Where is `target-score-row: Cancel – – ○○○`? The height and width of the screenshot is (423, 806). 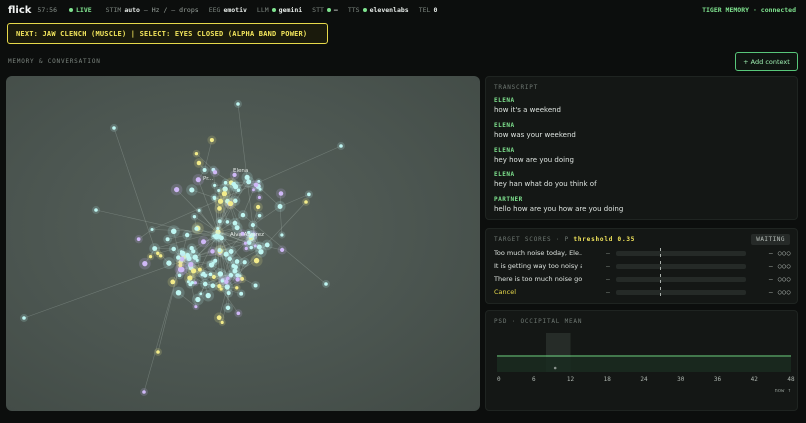
target-score-row: Cancel – – ○○○ is located at coordinates (642, 292).